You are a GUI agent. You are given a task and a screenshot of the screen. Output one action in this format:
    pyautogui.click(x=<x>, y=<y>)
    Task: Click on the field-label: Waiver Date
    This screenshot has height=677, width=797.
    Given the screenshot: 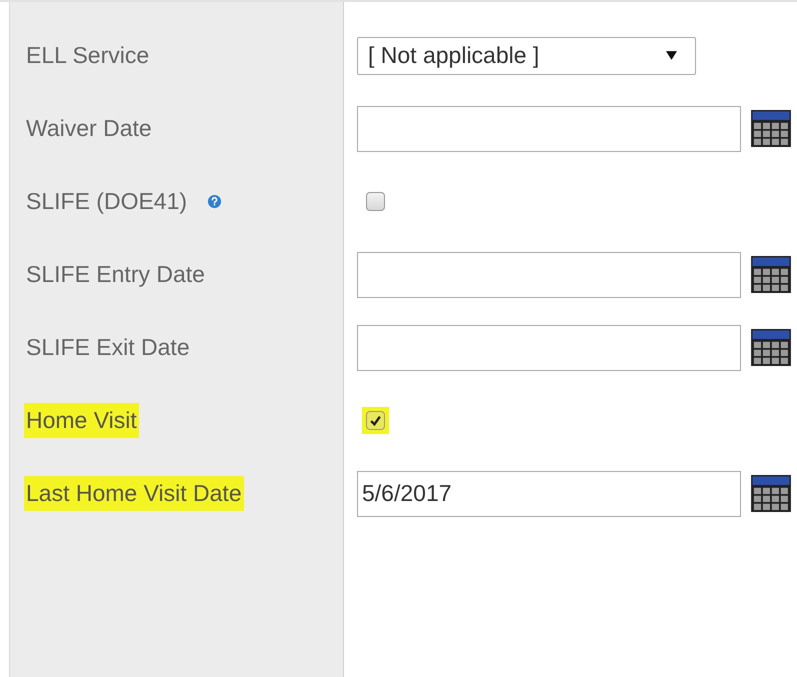 What is the action you would take?
    pyautogui.click(x=89, y=128)
    